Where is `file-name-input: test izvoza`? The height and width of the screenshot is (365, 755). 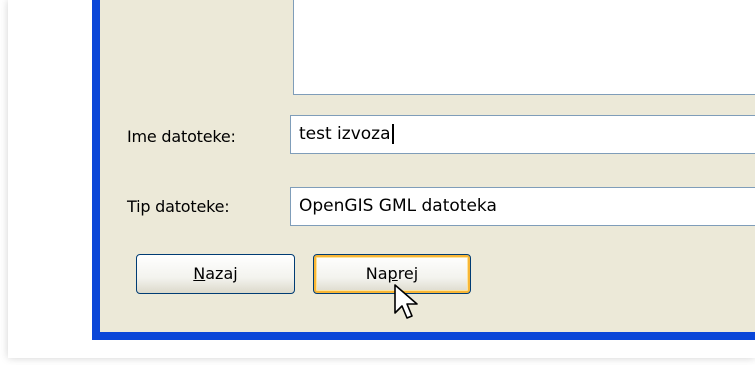
file-name-input: test izvoza is located at coordinates (522, 134).